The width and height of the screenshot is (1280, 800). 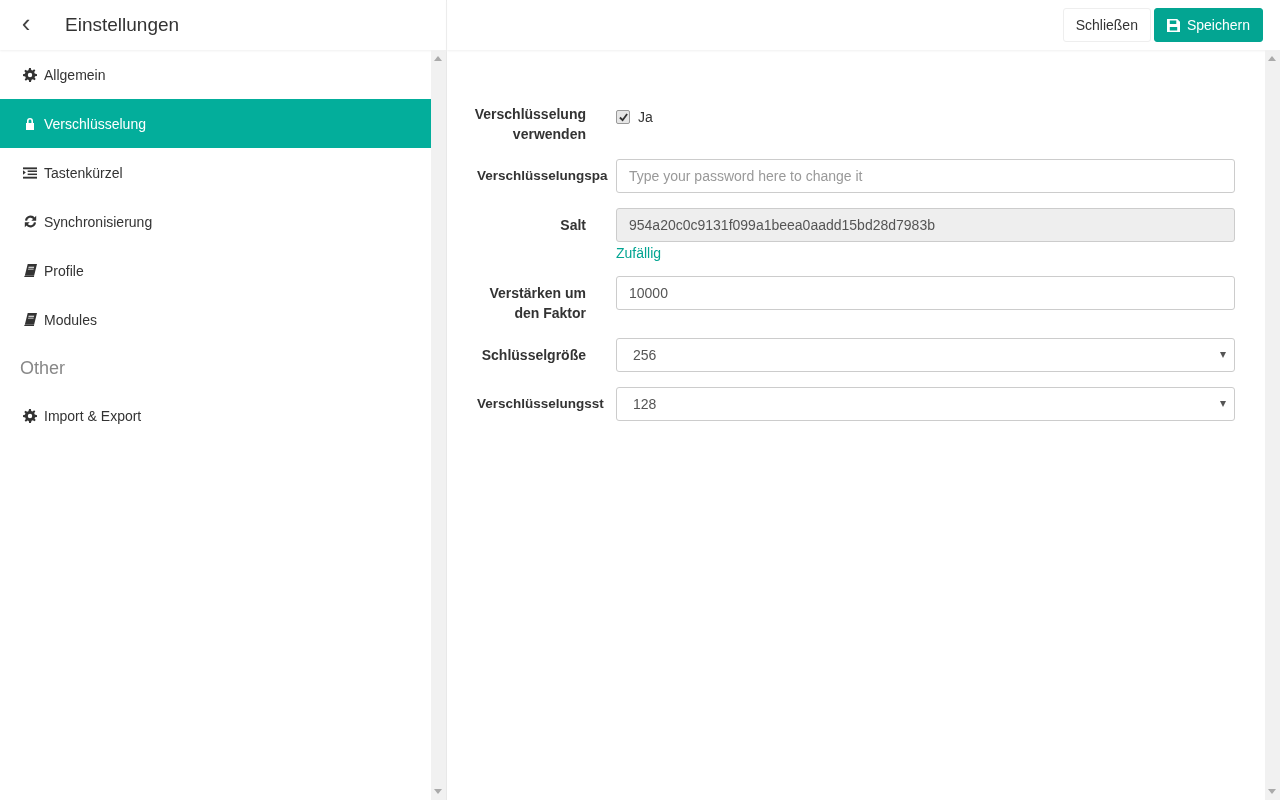 What do you see at coordinates (540, 404) in the screenshot?
I see `field-label: Verschlüsselungsst` at bounding box center [540, 404].